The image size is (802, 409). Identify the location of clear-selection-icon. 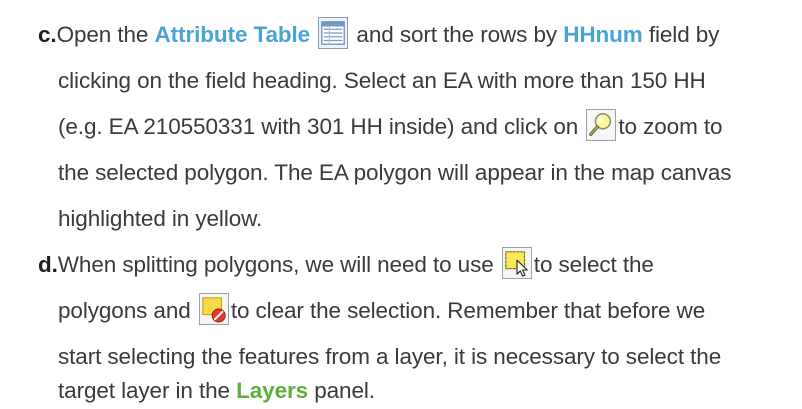
(213, 309).